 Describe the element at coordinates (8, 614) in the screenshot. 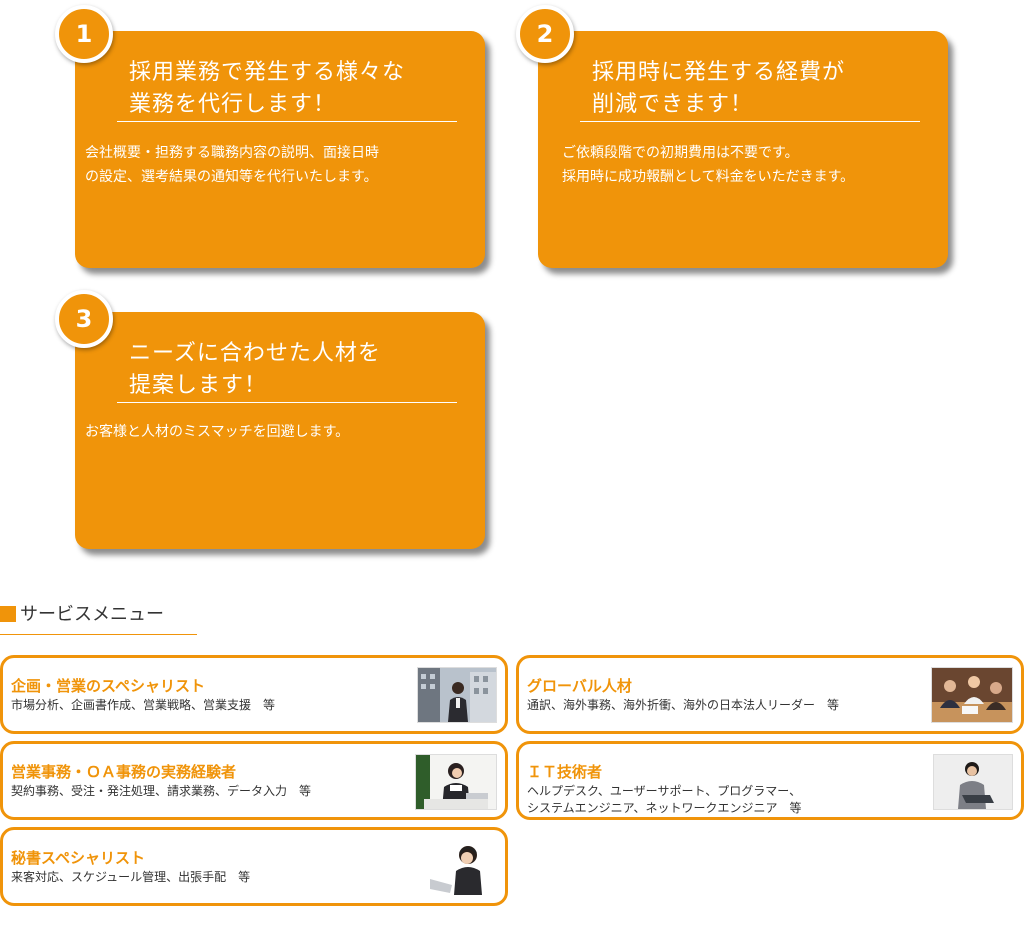

I see `square-bullet-icon` at that location.